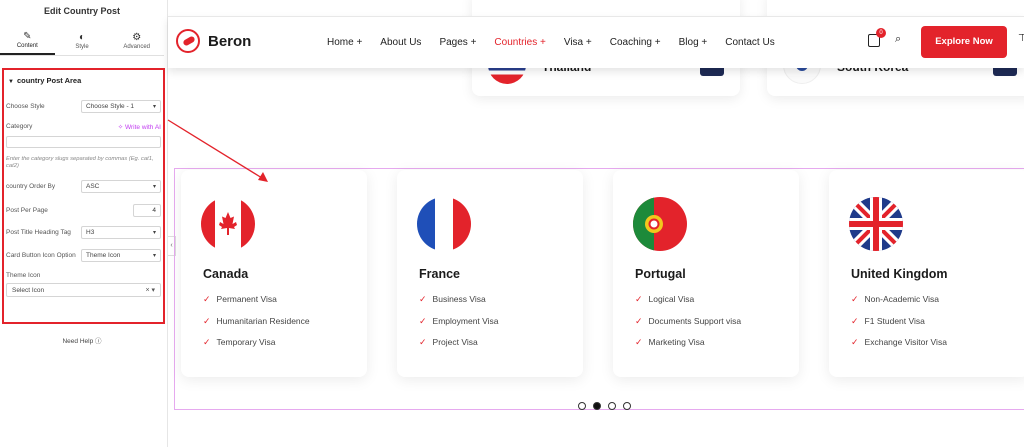  What do you see at coordinates (217, 150) in the screenshot?
I see `annotation-arrow` at bounding box center [217, 150].